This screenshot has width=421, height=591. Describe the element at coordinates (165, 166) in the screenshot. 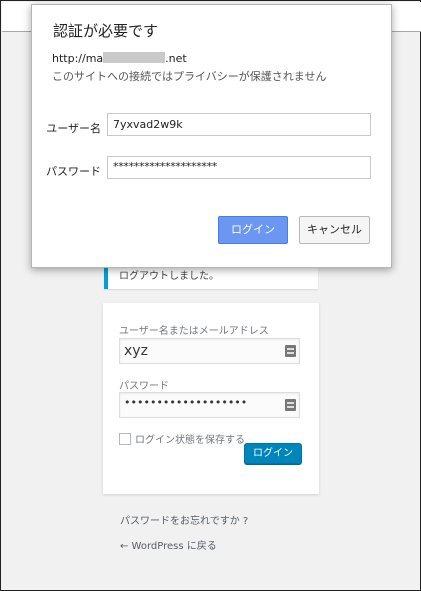

I see `dialog-password-value: ********************` at that location.